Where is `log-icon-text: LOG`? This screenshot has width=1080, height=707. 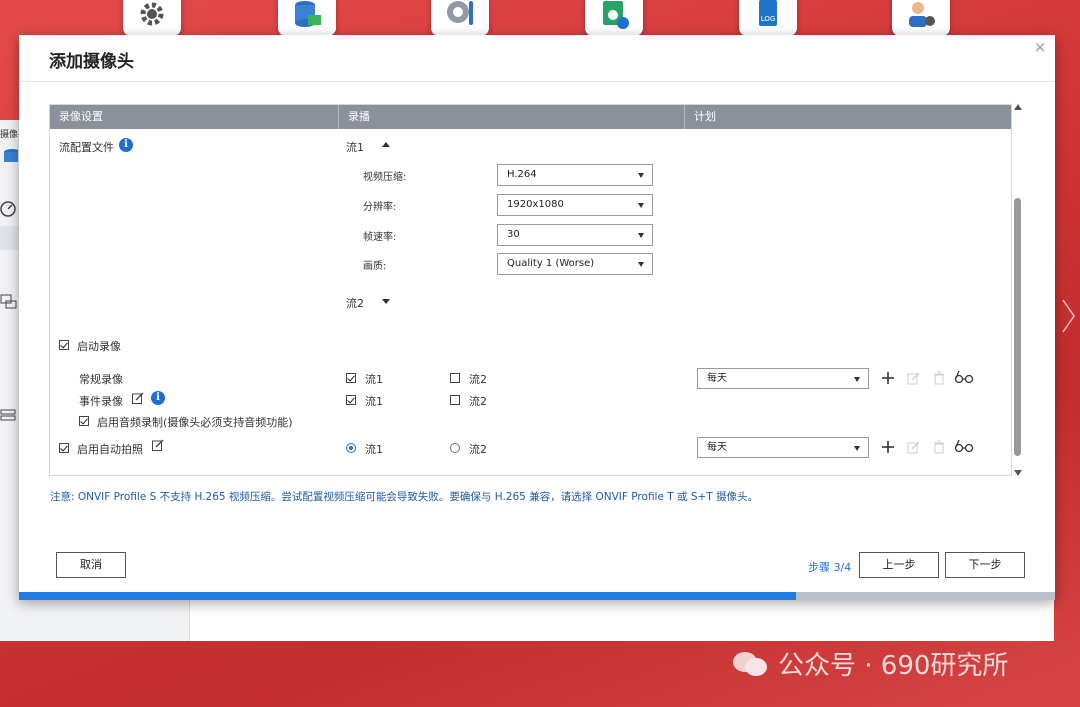 log-icon-text: LOG is located at coordinates (768, 19).